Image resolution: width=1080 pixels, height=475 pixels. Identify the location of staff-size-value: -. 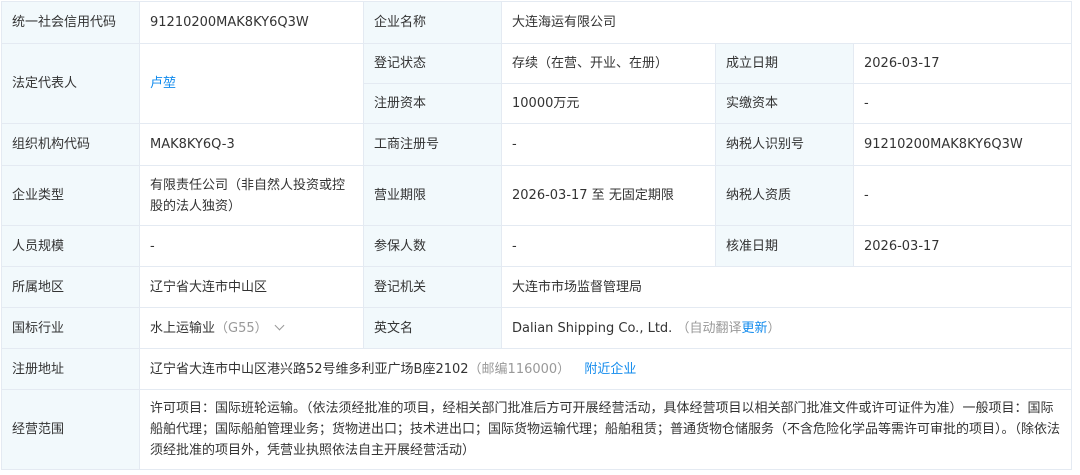
(251, 246).